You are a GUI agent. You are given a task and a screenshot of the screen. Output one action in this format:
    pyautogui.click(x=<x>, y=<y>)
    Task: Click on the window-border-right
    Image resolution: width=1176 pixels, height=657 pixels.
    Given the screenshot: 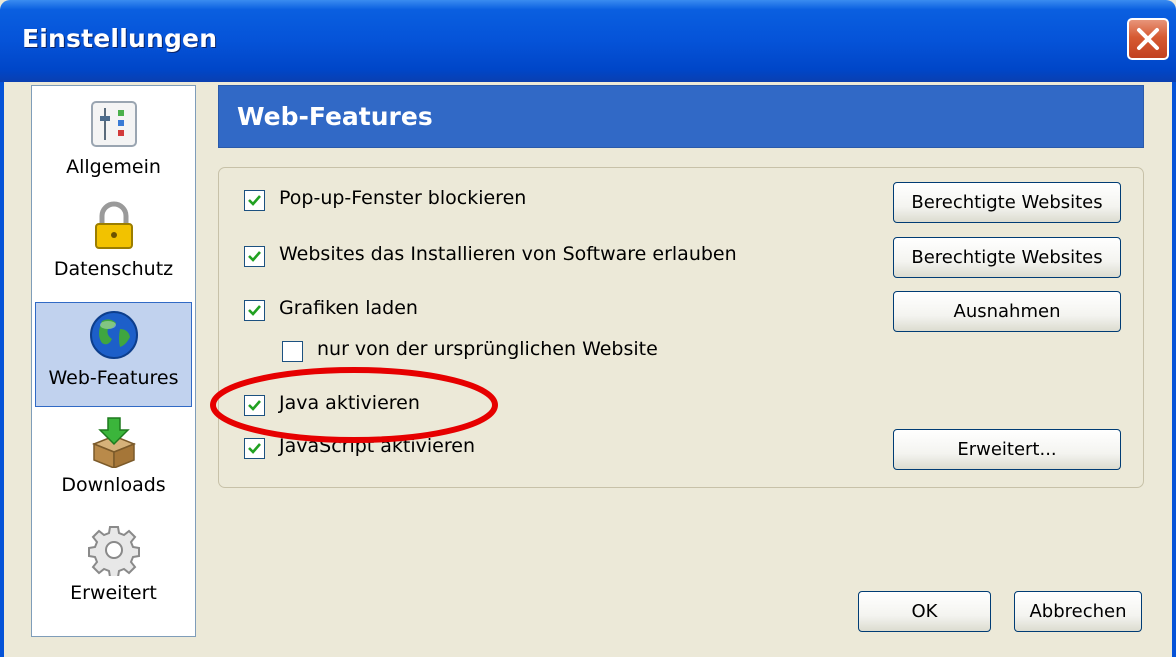 What is the action you would take?
    pyautogui.click(x=1174, y=369)
    